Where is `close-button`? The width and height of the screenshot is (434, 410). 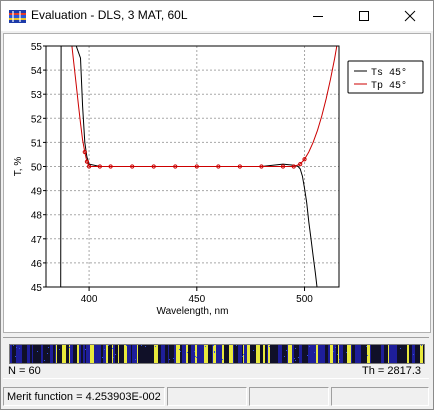 close-button is located at coordinates (410, 16).